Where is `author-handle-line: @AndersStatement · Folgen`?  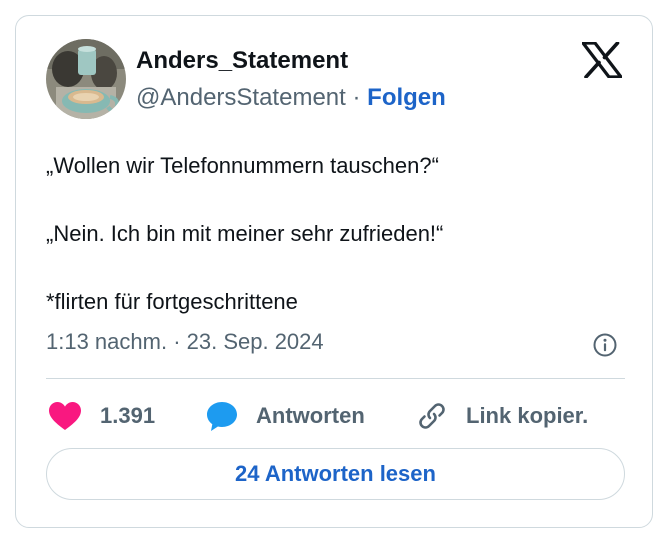 author-handle-line: @AndersStatement · Folgen is located at coordinates (291, 98).